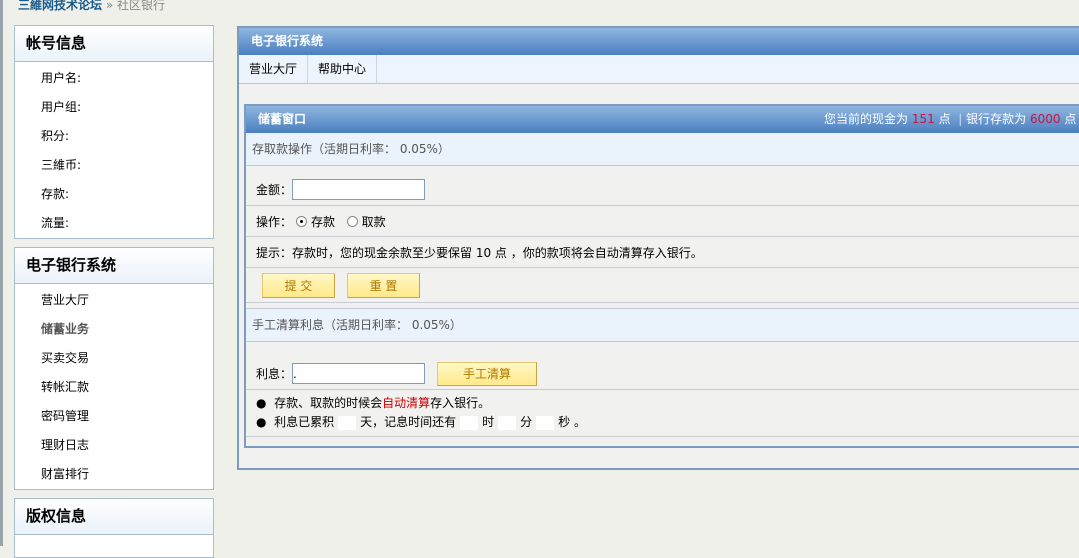 The image size is (1079, 558). Describe the element at coordinates (55, 136) in the screenshot. I see `account-points: 积分:` at that location.